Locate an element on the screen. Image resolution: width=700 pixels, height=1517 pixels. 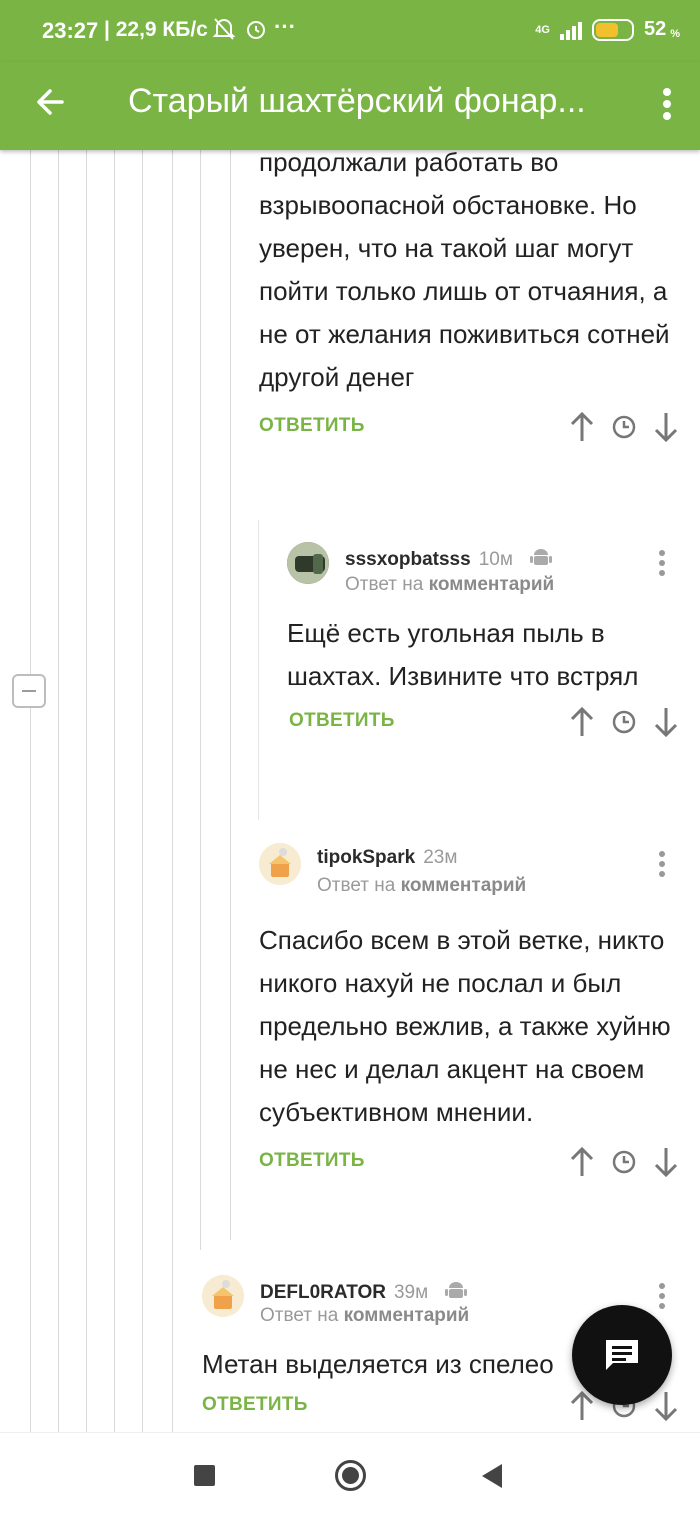
network-type: 4G is located at coordinates (542, 29).